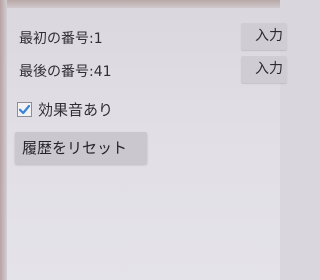  I want to click on first-number-input-button: 入力, so click(264, 36).